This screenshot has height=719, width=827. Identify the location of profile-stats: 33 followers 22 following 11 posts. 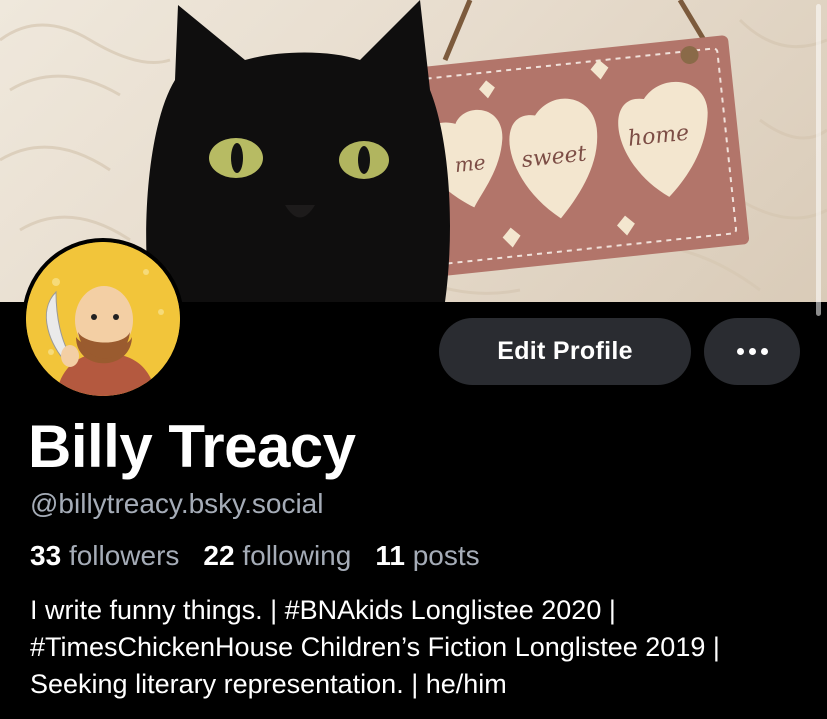
(255, 556).